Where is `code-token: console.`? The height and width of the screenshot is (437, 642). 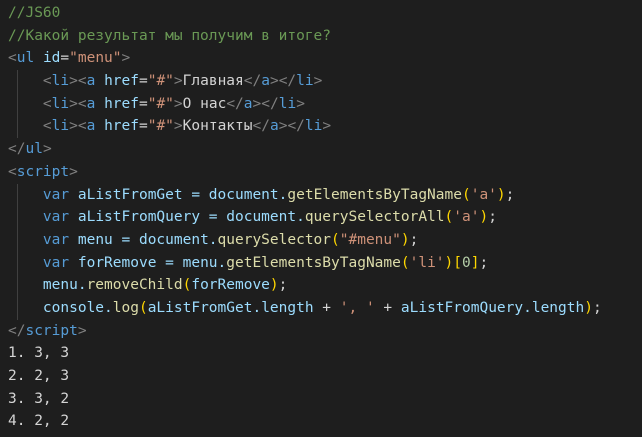
code-token: console. is located at coordinates (77, 307).